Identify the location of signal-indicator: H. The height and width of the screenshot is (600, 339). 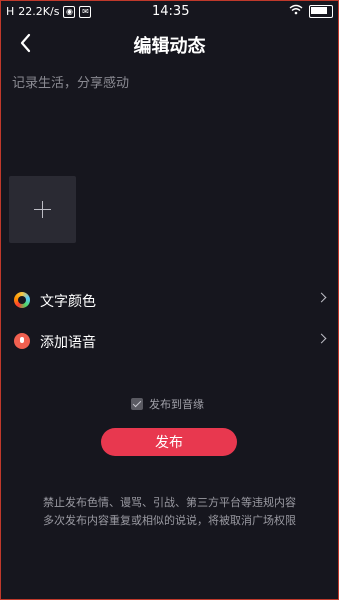
(10, 11).